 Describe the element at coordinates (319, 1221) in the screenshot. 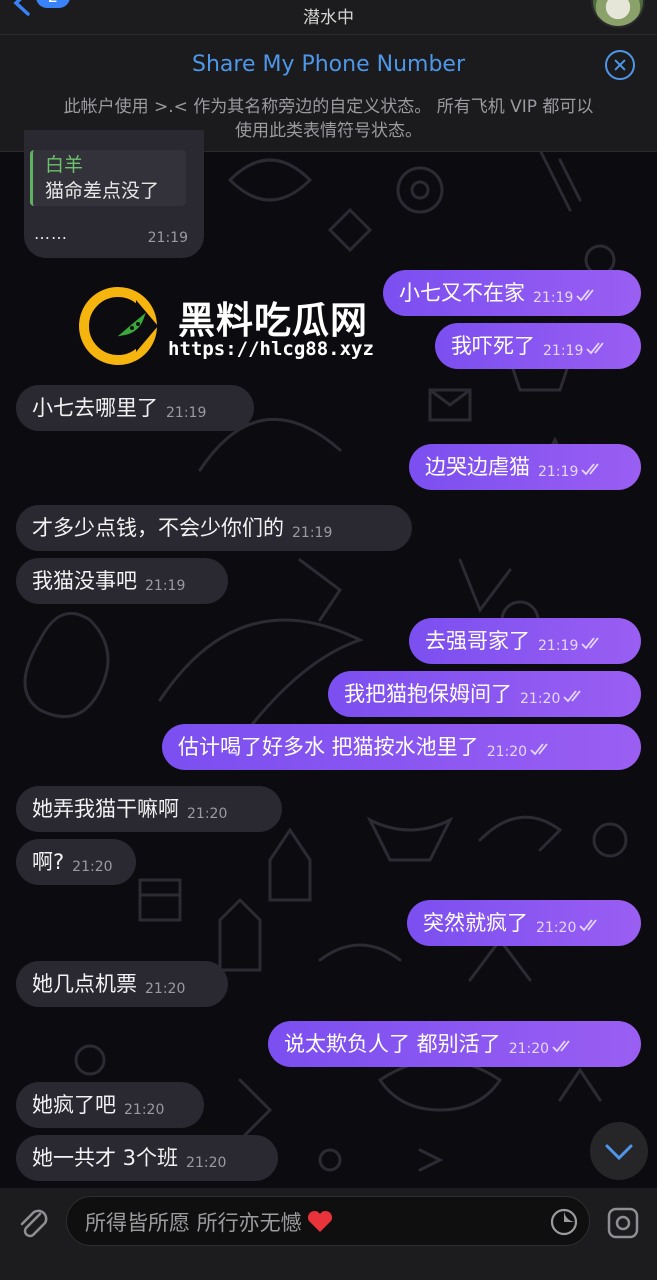

I see `heart-emoji` at that location.